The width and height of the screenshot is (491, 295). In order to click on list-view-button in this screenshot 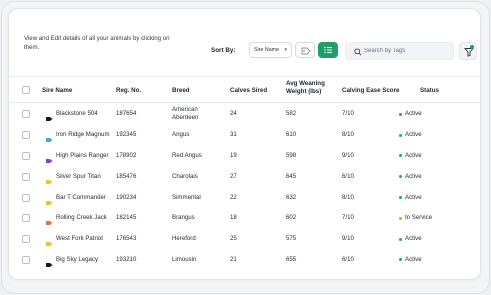, I will do `click(328, 50)`.